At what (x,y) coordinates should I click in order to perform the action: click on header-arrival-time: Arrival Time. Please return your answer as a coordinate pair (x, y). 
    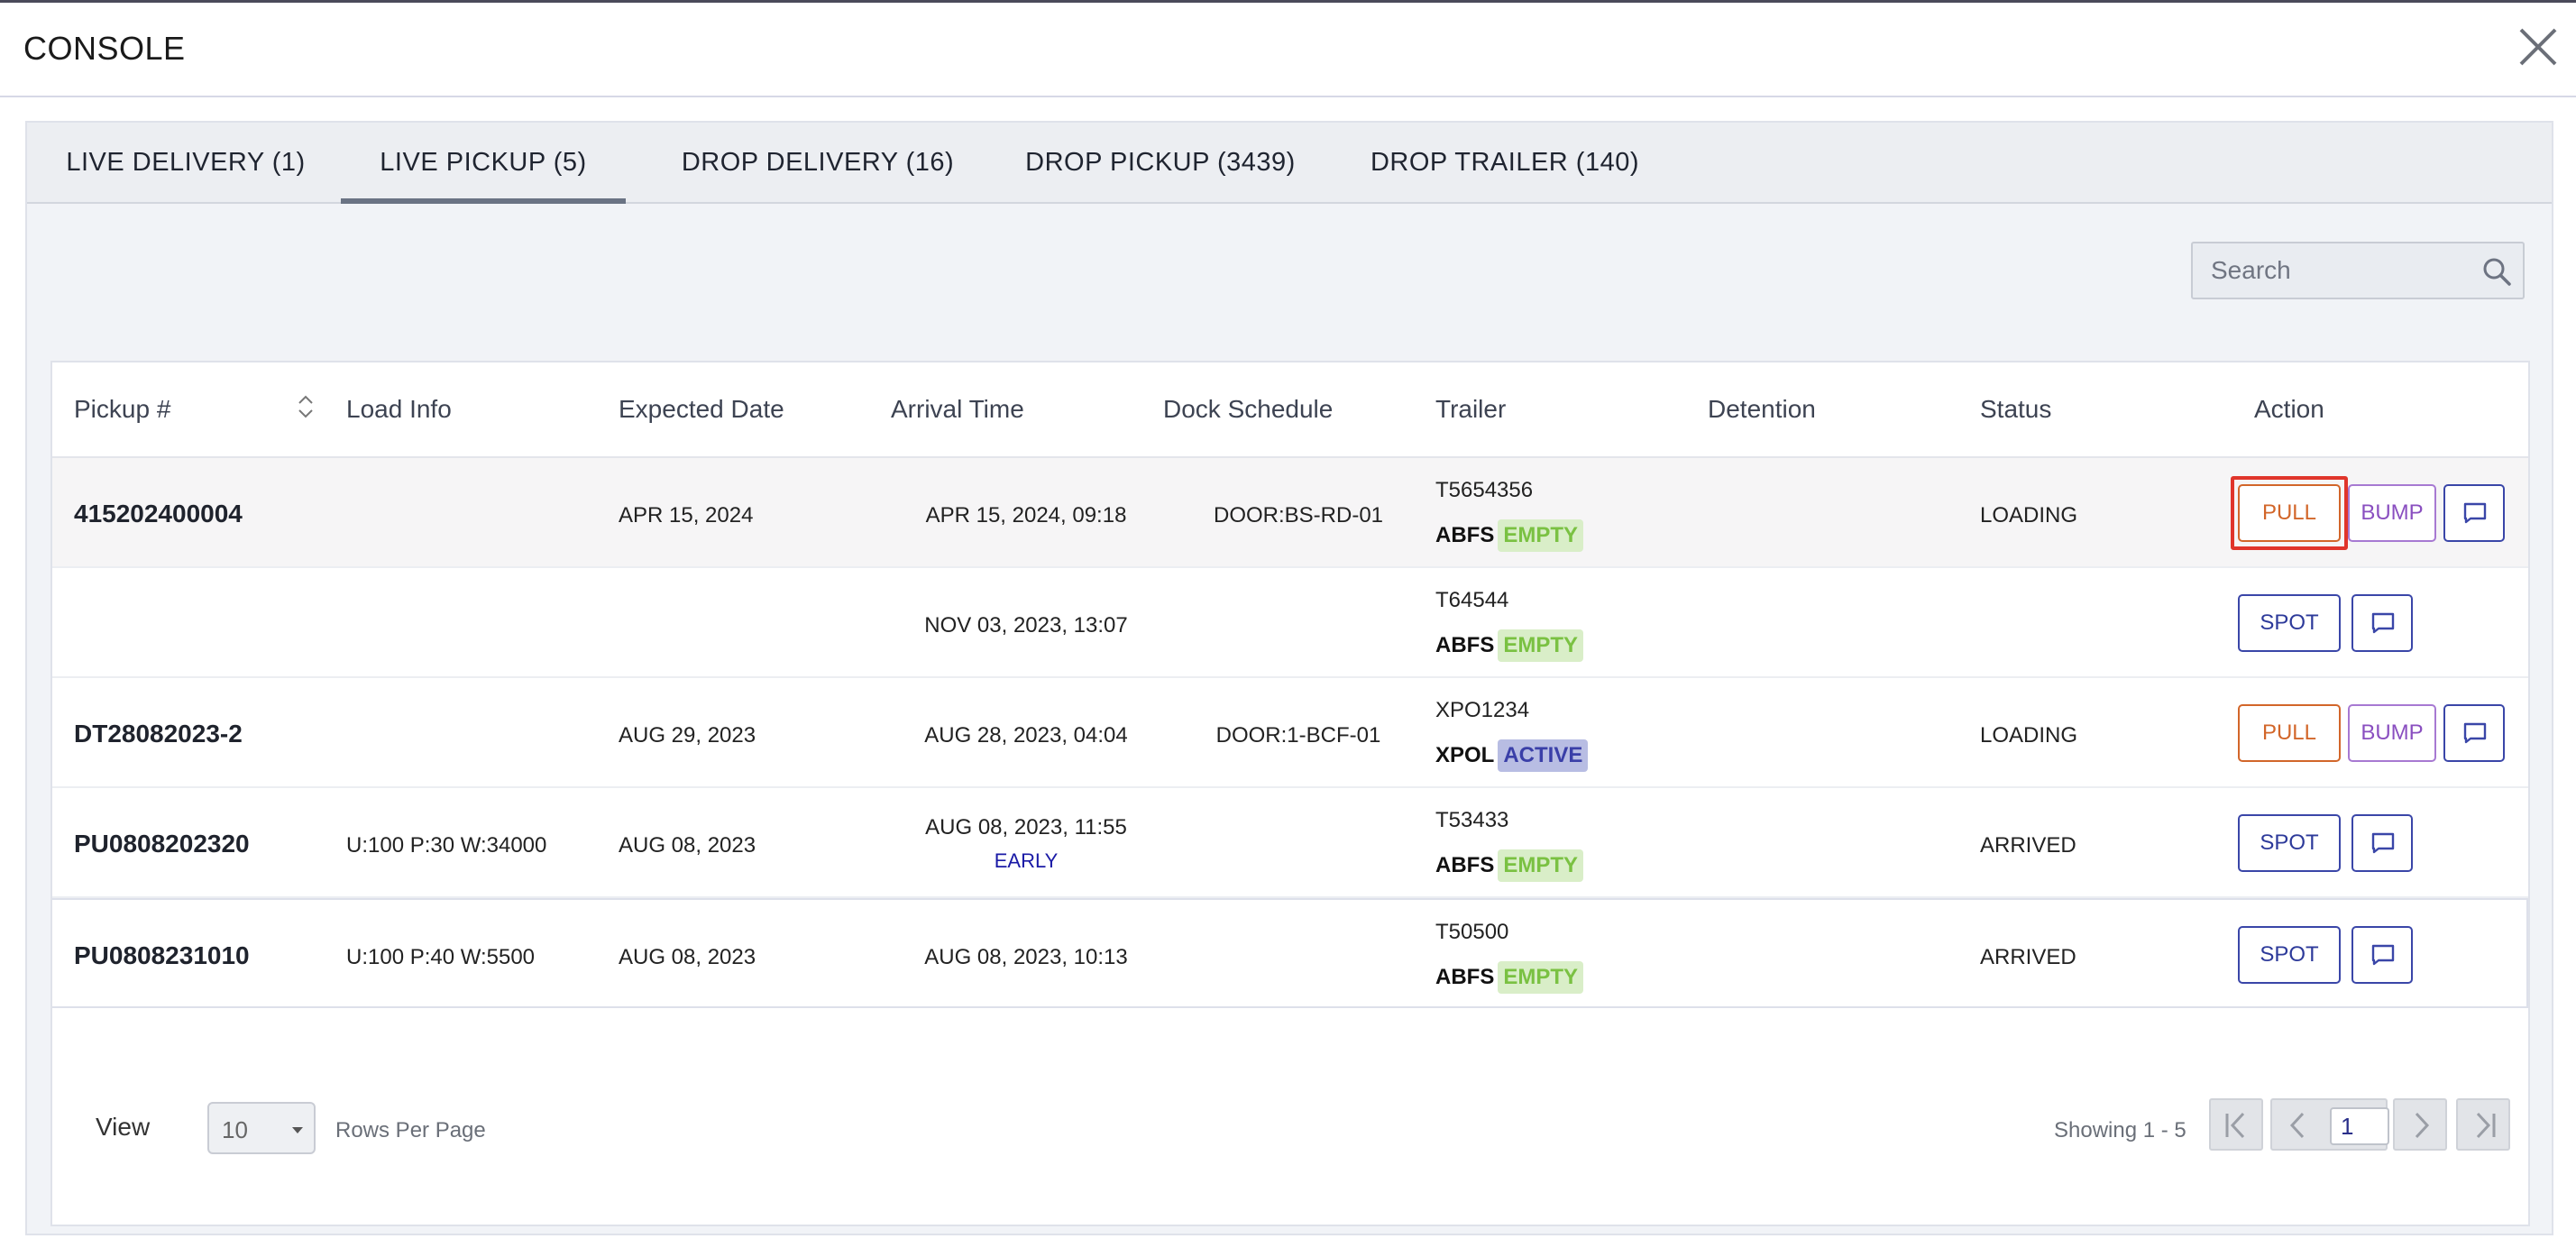
    Looking at the image, I should click on (957, 409).